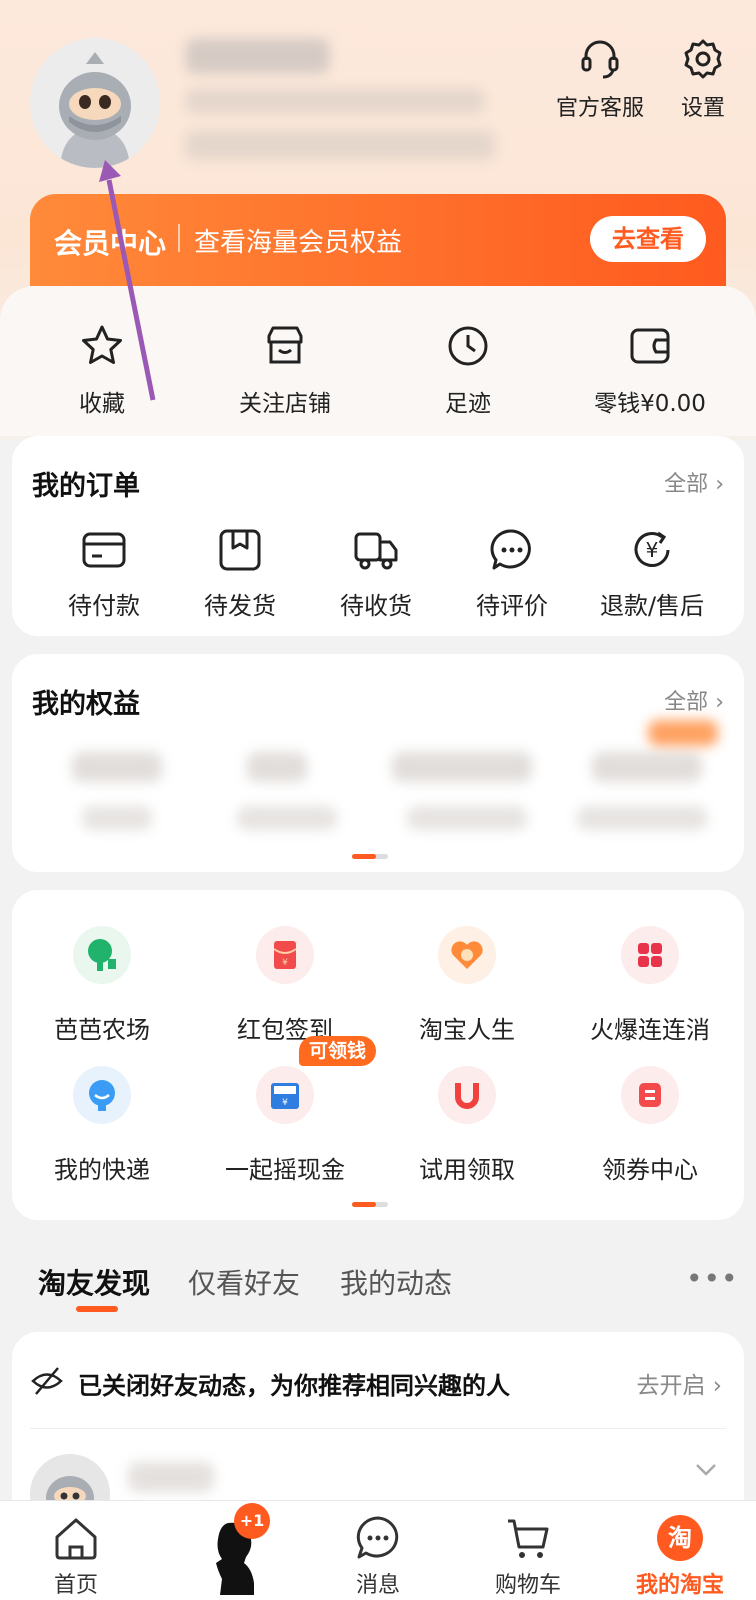 This screenshot has width=756, height=1600. What do you see at coordinates (703, 59) in the screenshot?
I see `gear-icon` at bounding box center [703, 59].